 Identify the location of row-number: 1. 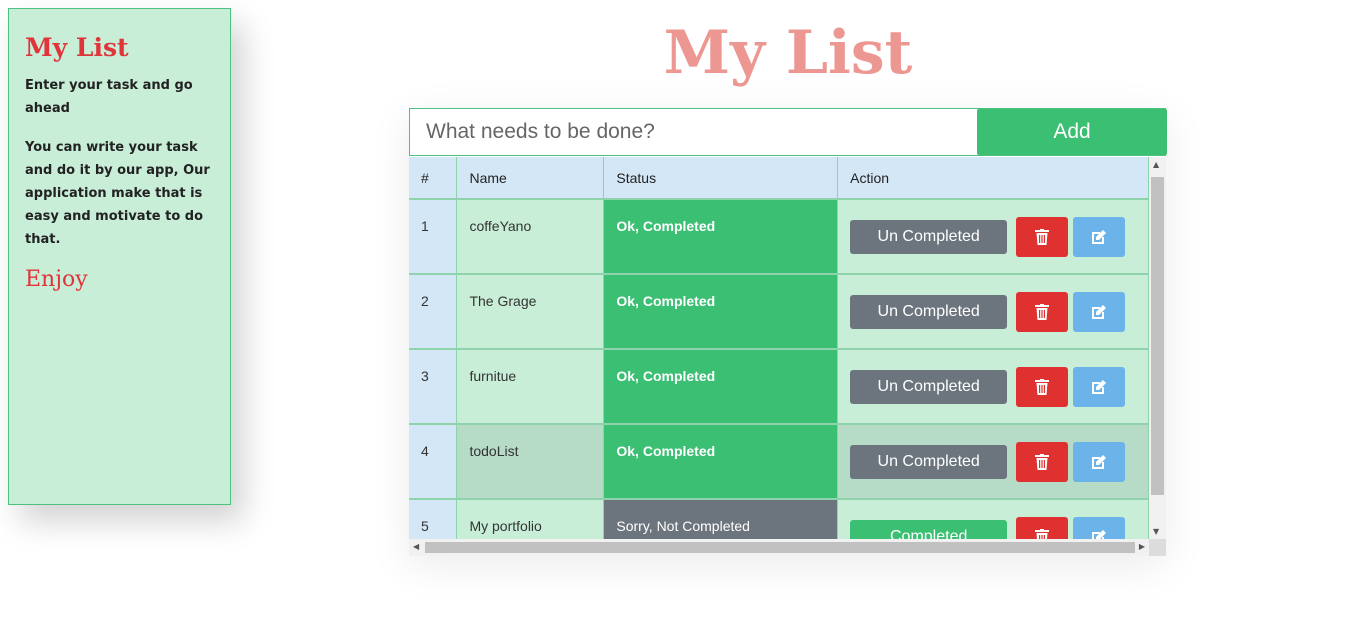
(433, 236).